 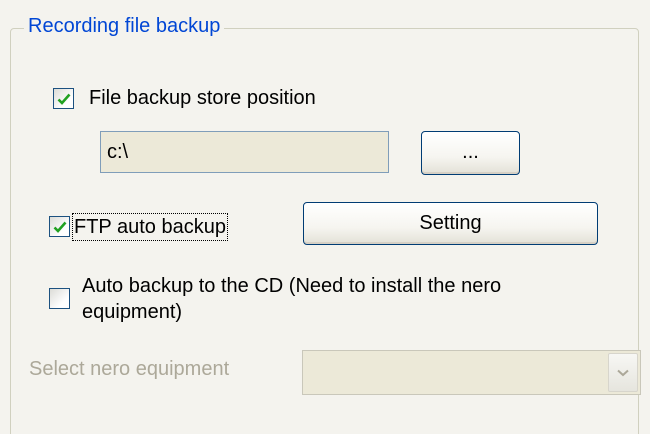 I want to click on dropdown-button, so click(x=623, y=372).